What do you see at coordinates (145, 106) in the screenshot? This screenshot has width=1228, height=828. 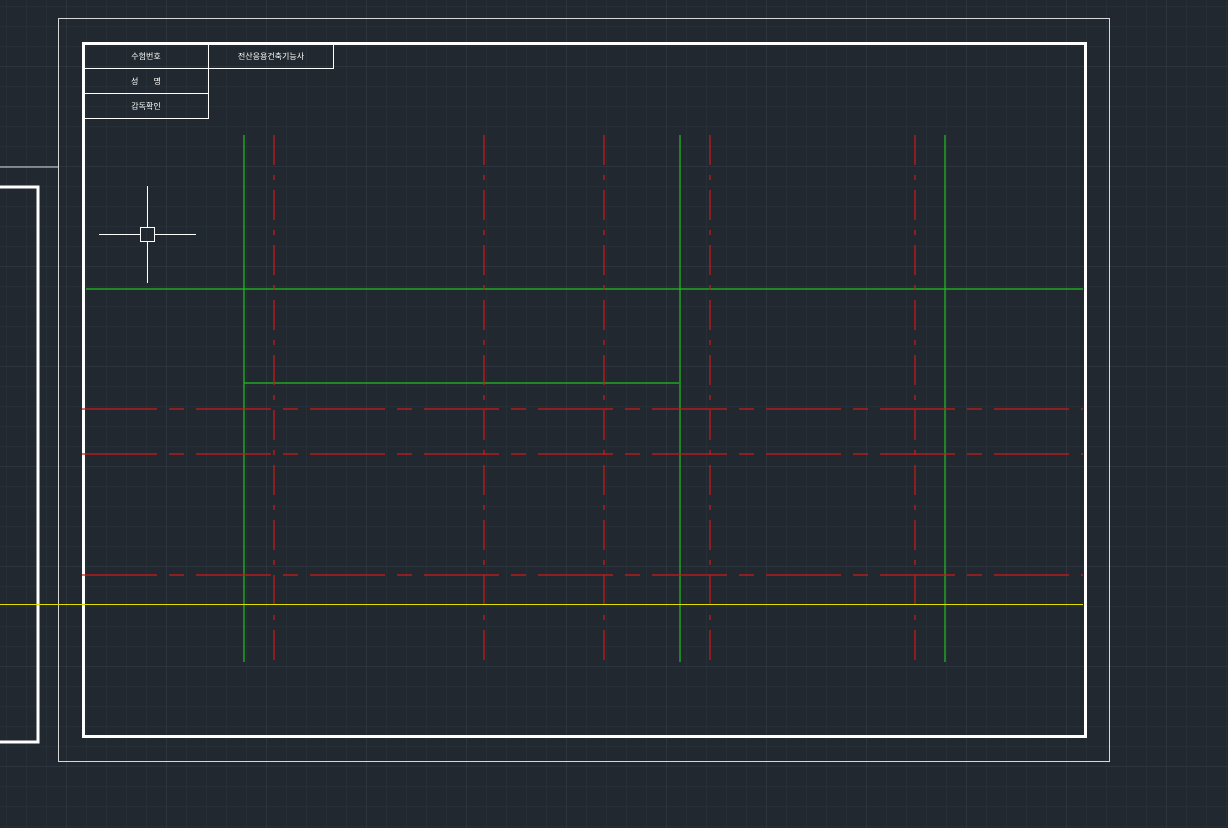 I see `supervisor-check-label: 감독확인` at bounding box center [145, 106].